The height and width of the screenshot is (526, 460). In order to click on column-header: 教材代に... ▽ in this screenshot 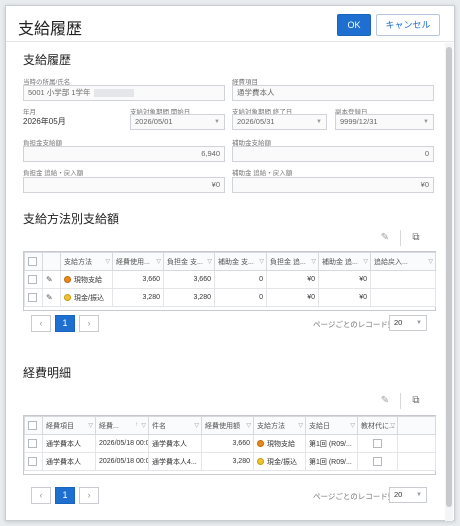, I will do `click(377, 425)`.